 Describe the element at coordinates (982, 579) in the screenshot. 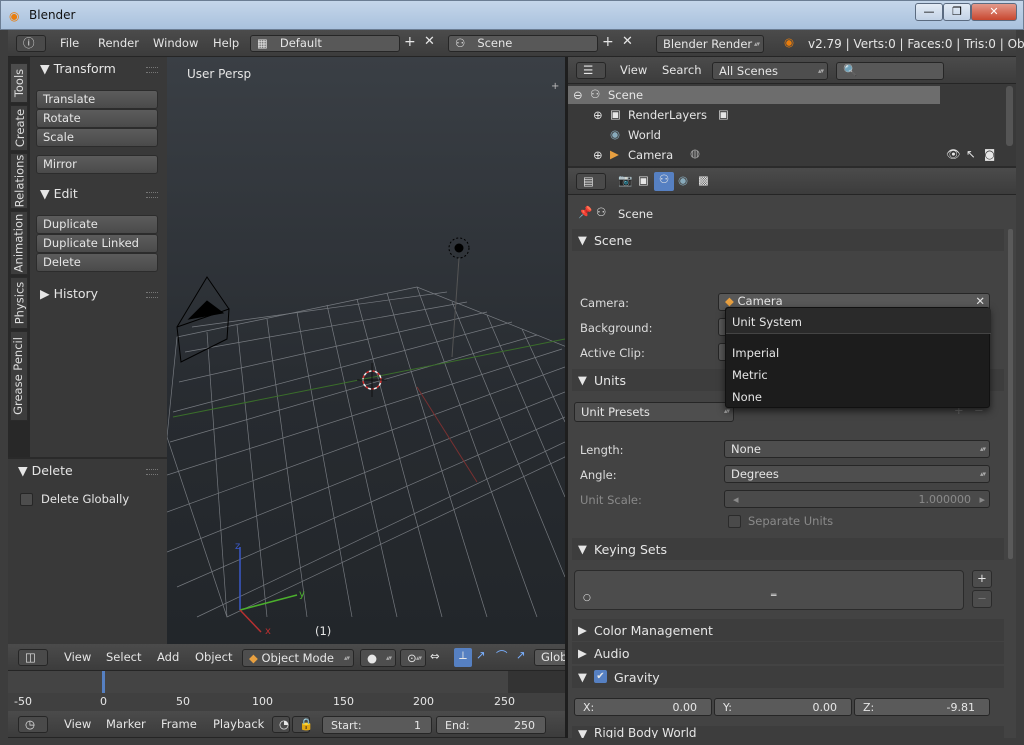

I see `add-keying-set-icon: +` at that location.